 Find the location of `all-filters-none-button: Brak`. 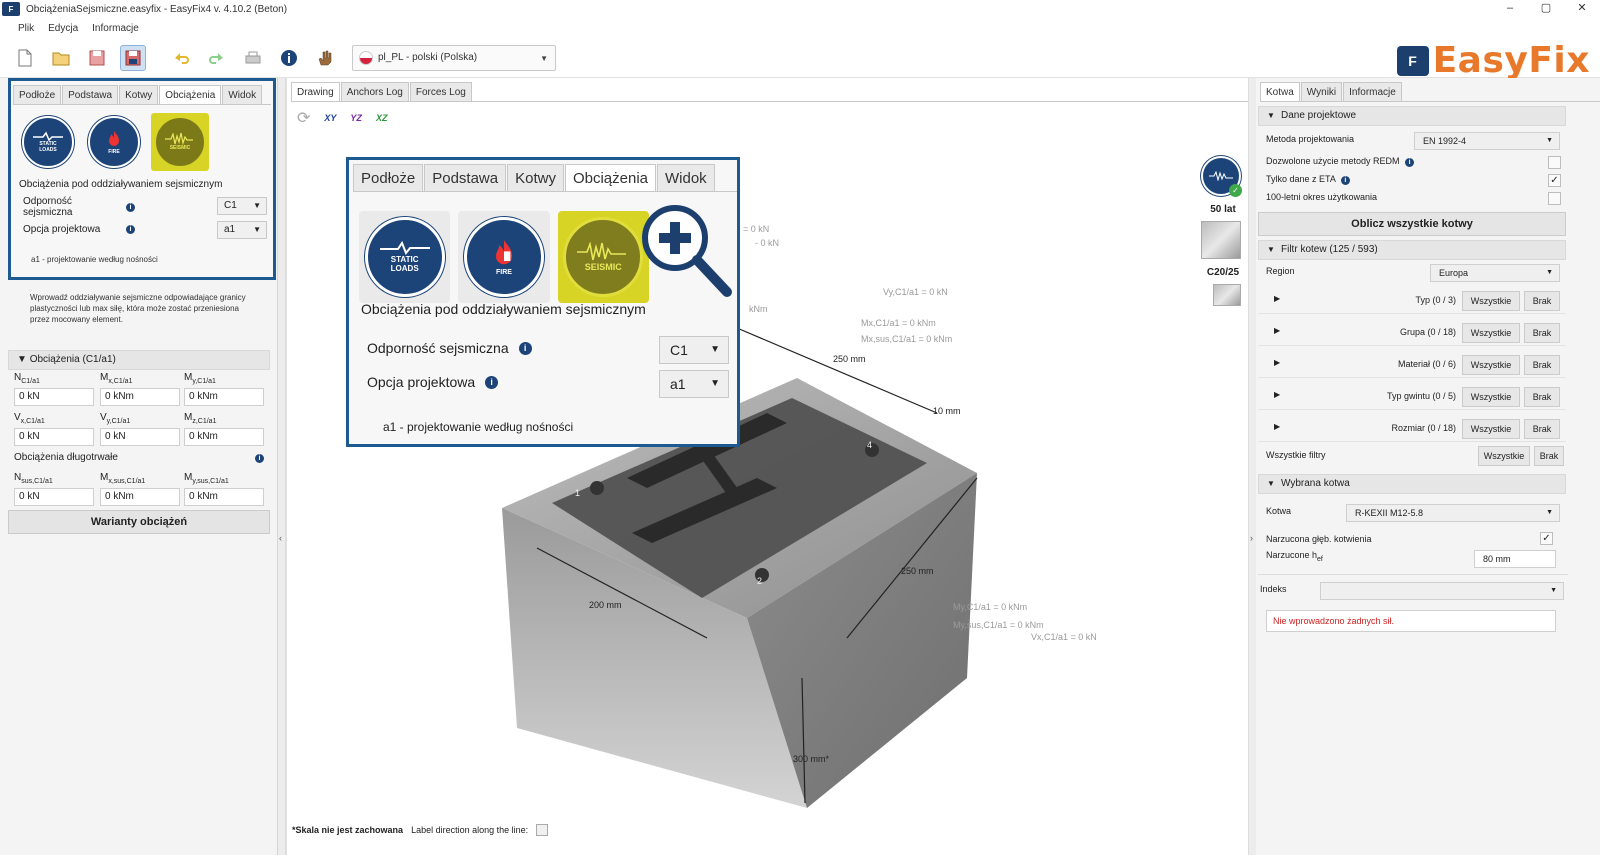

all-filters-none-button: Brak is located at coordinates (1549, 456).